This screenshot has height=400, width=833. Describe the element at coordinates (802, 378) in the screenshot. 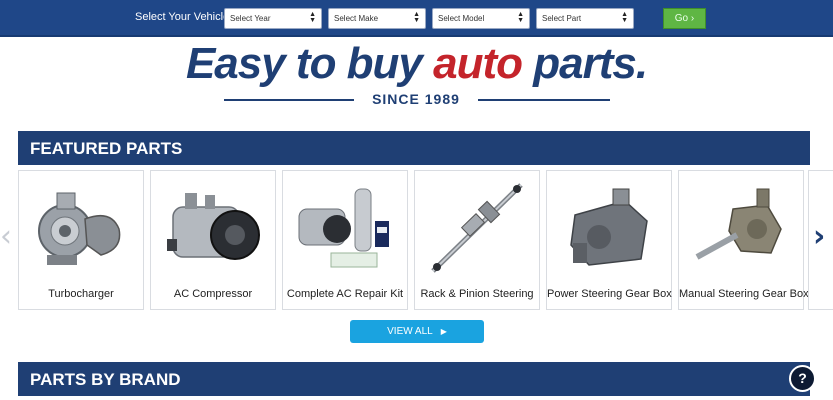

I see `help-button: ?` at that location.